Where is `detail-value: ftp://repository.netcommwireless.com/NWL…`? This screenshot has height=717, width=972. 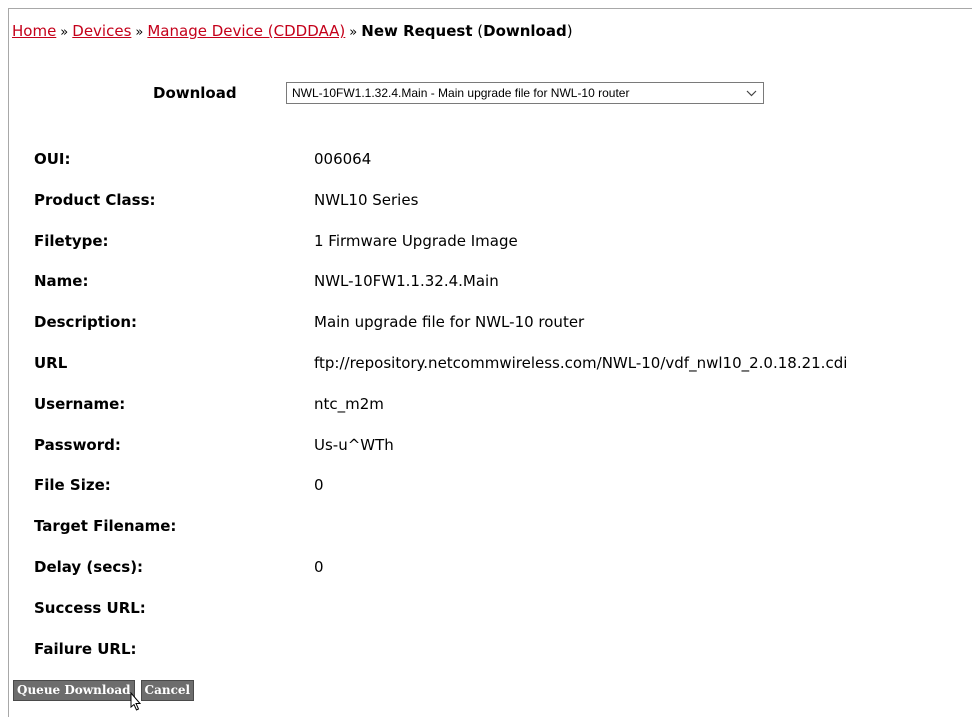
detail-value: ftp://repository.netcommwireless.com/NWL… is located at coordinates (581, 363).